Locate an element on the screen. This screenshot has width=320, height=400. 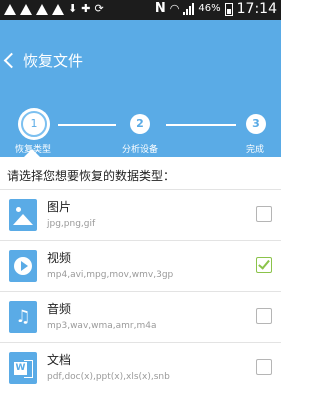
page-title: 恢复文件 is located at coordinates (53, 60).